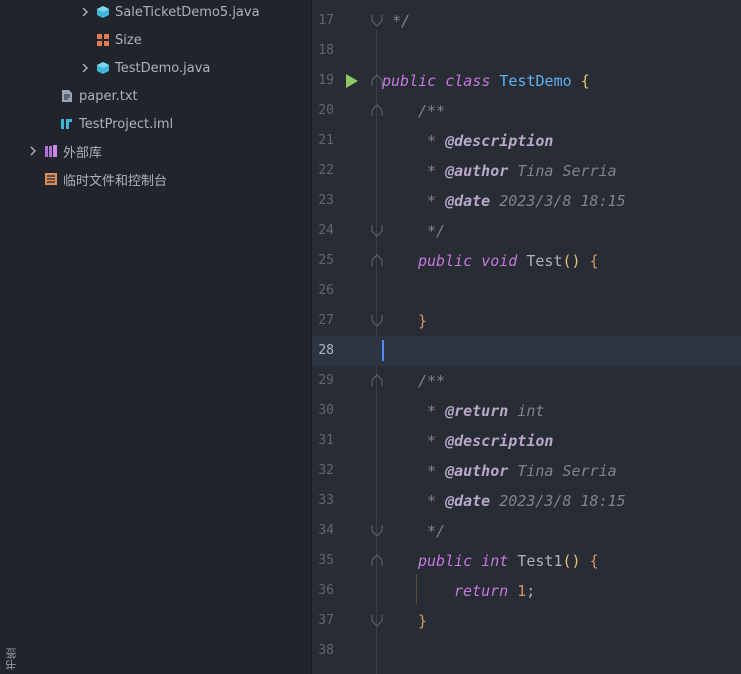  I want to click on line-number: 37, so click(326, 620).